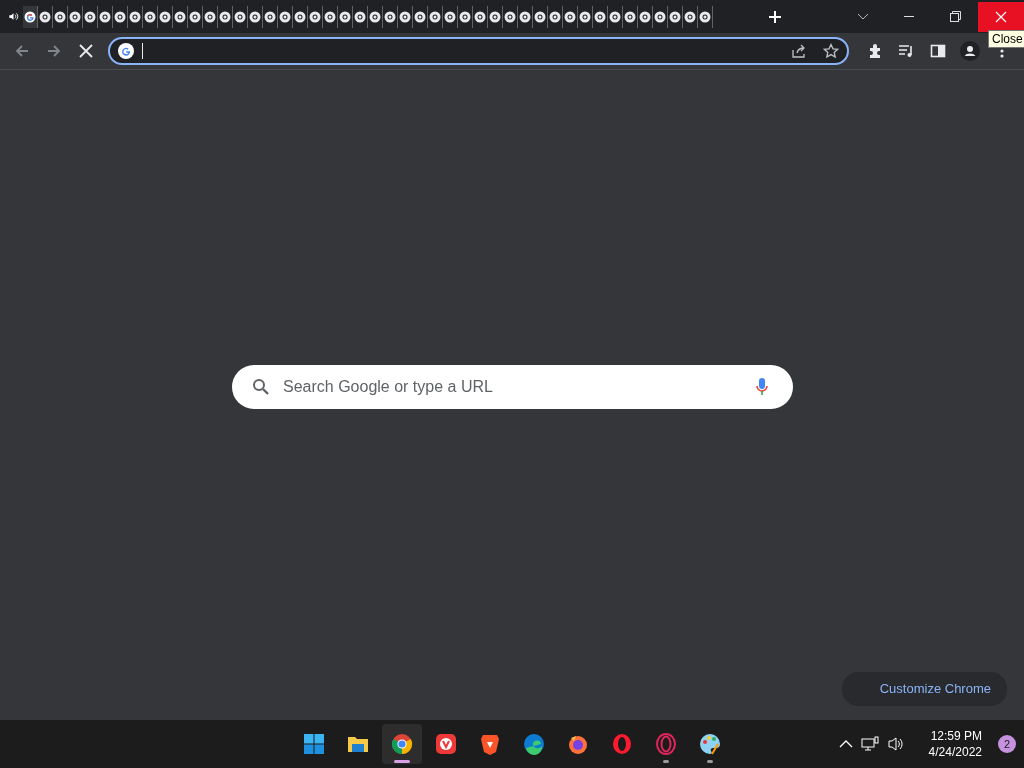 This screenshot has height=768, width=1024. Describe the element at coordinates (909, 16) in the screenshot. I see `minimize-icon` at that location.